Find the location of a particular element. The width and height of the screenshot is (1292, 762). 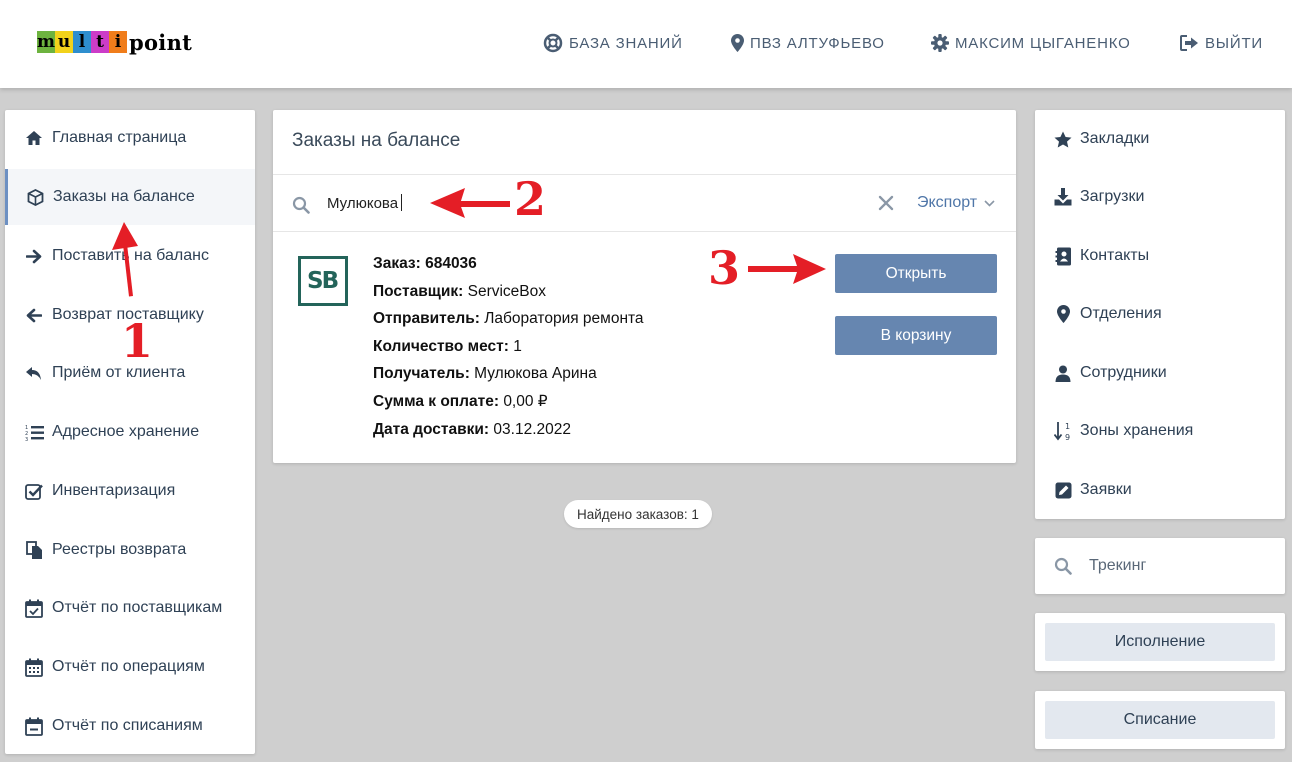

sidebar-item-writeoff-report: Отчёт по списаниям is located at coordinates (130, 726).